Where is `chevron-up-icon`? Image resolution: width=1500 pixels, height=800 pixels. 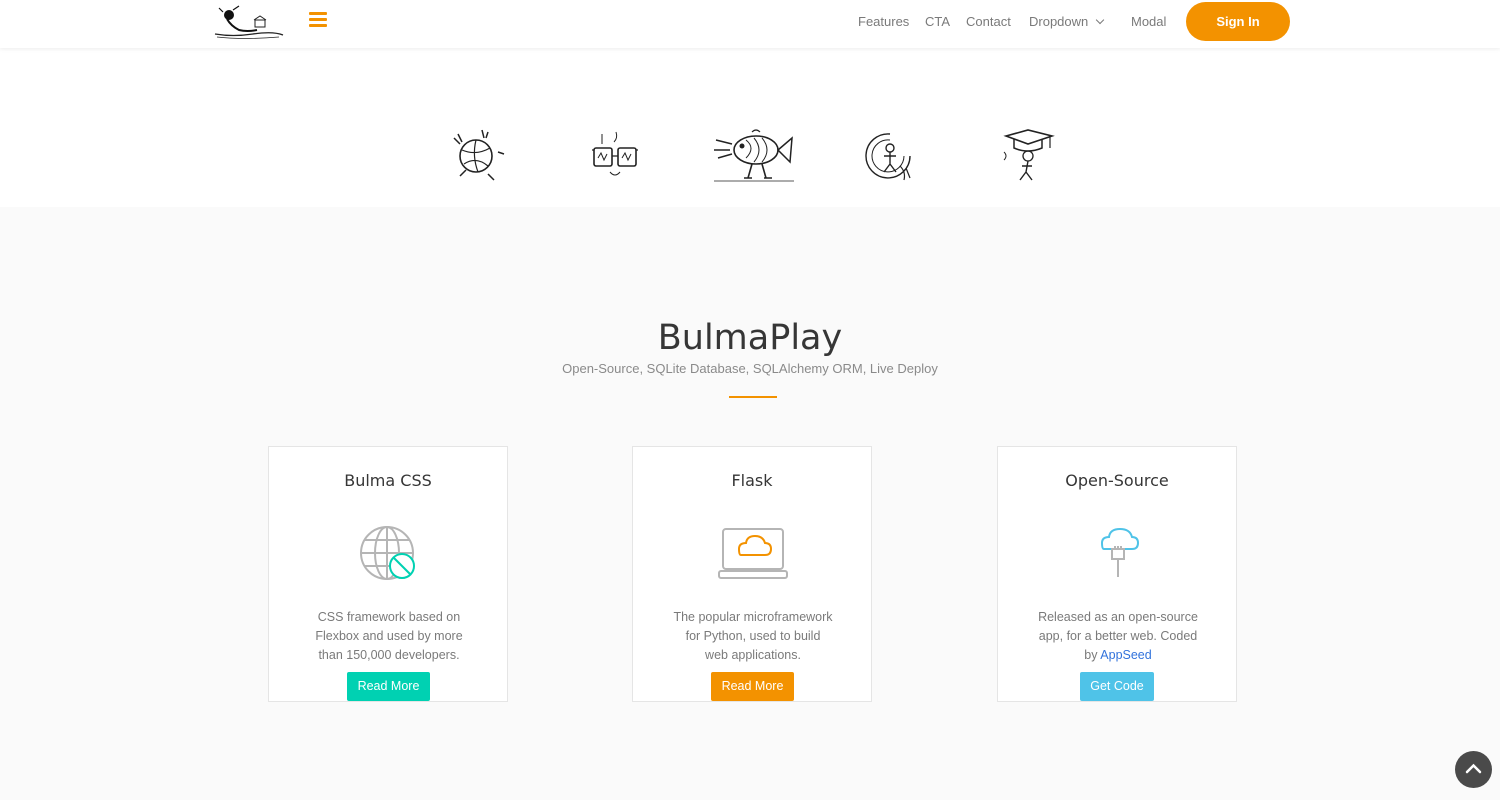
chevron-up-icon is located at coordinates (1473, 768).